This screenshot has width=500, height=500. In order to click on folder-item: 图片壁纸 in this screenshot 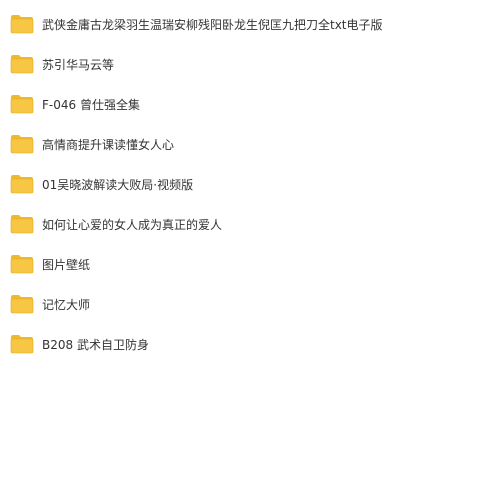, I will do `click(245, 264)`.